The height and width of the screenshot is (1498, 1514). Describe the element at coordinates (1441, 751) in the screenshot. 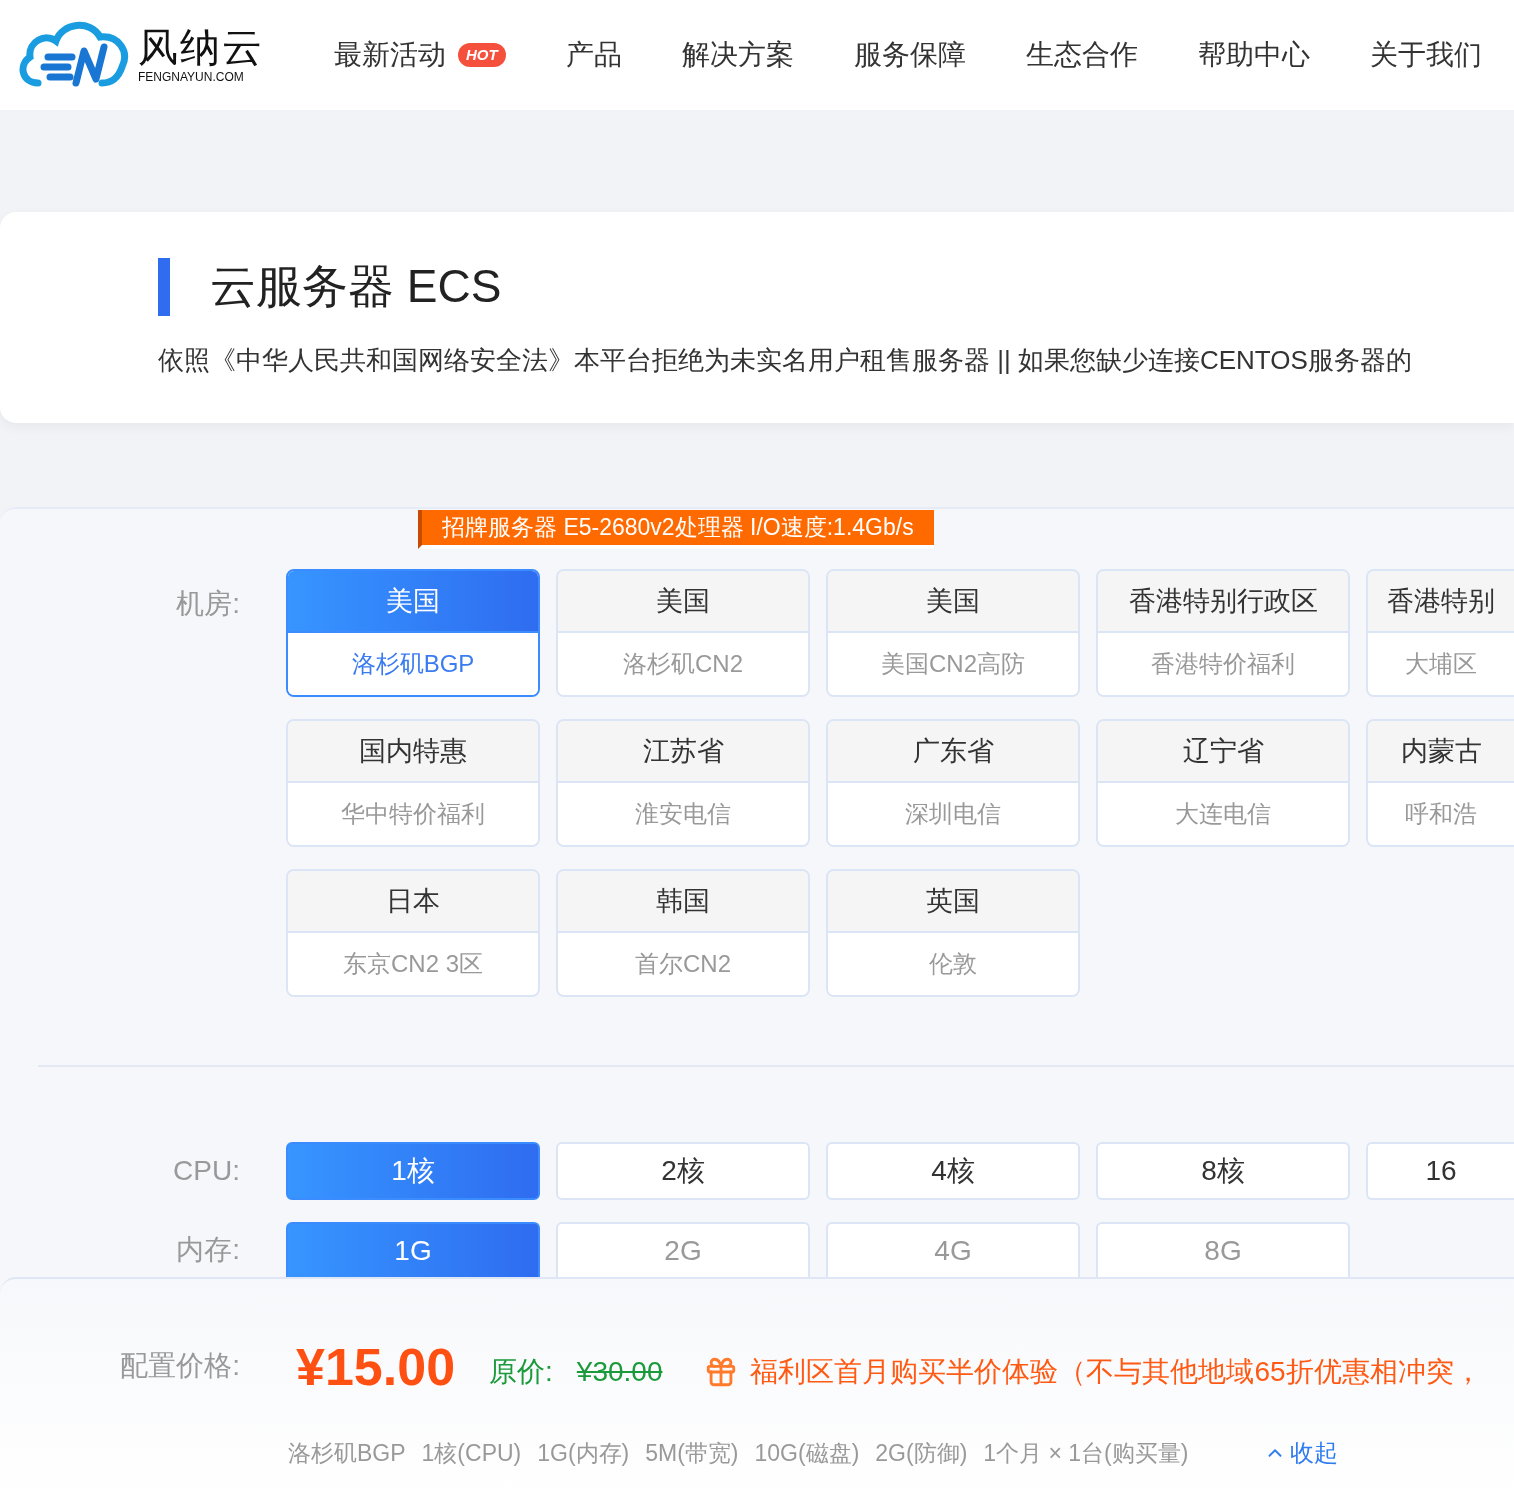

I see `region-name: 内蒙古` at that location.